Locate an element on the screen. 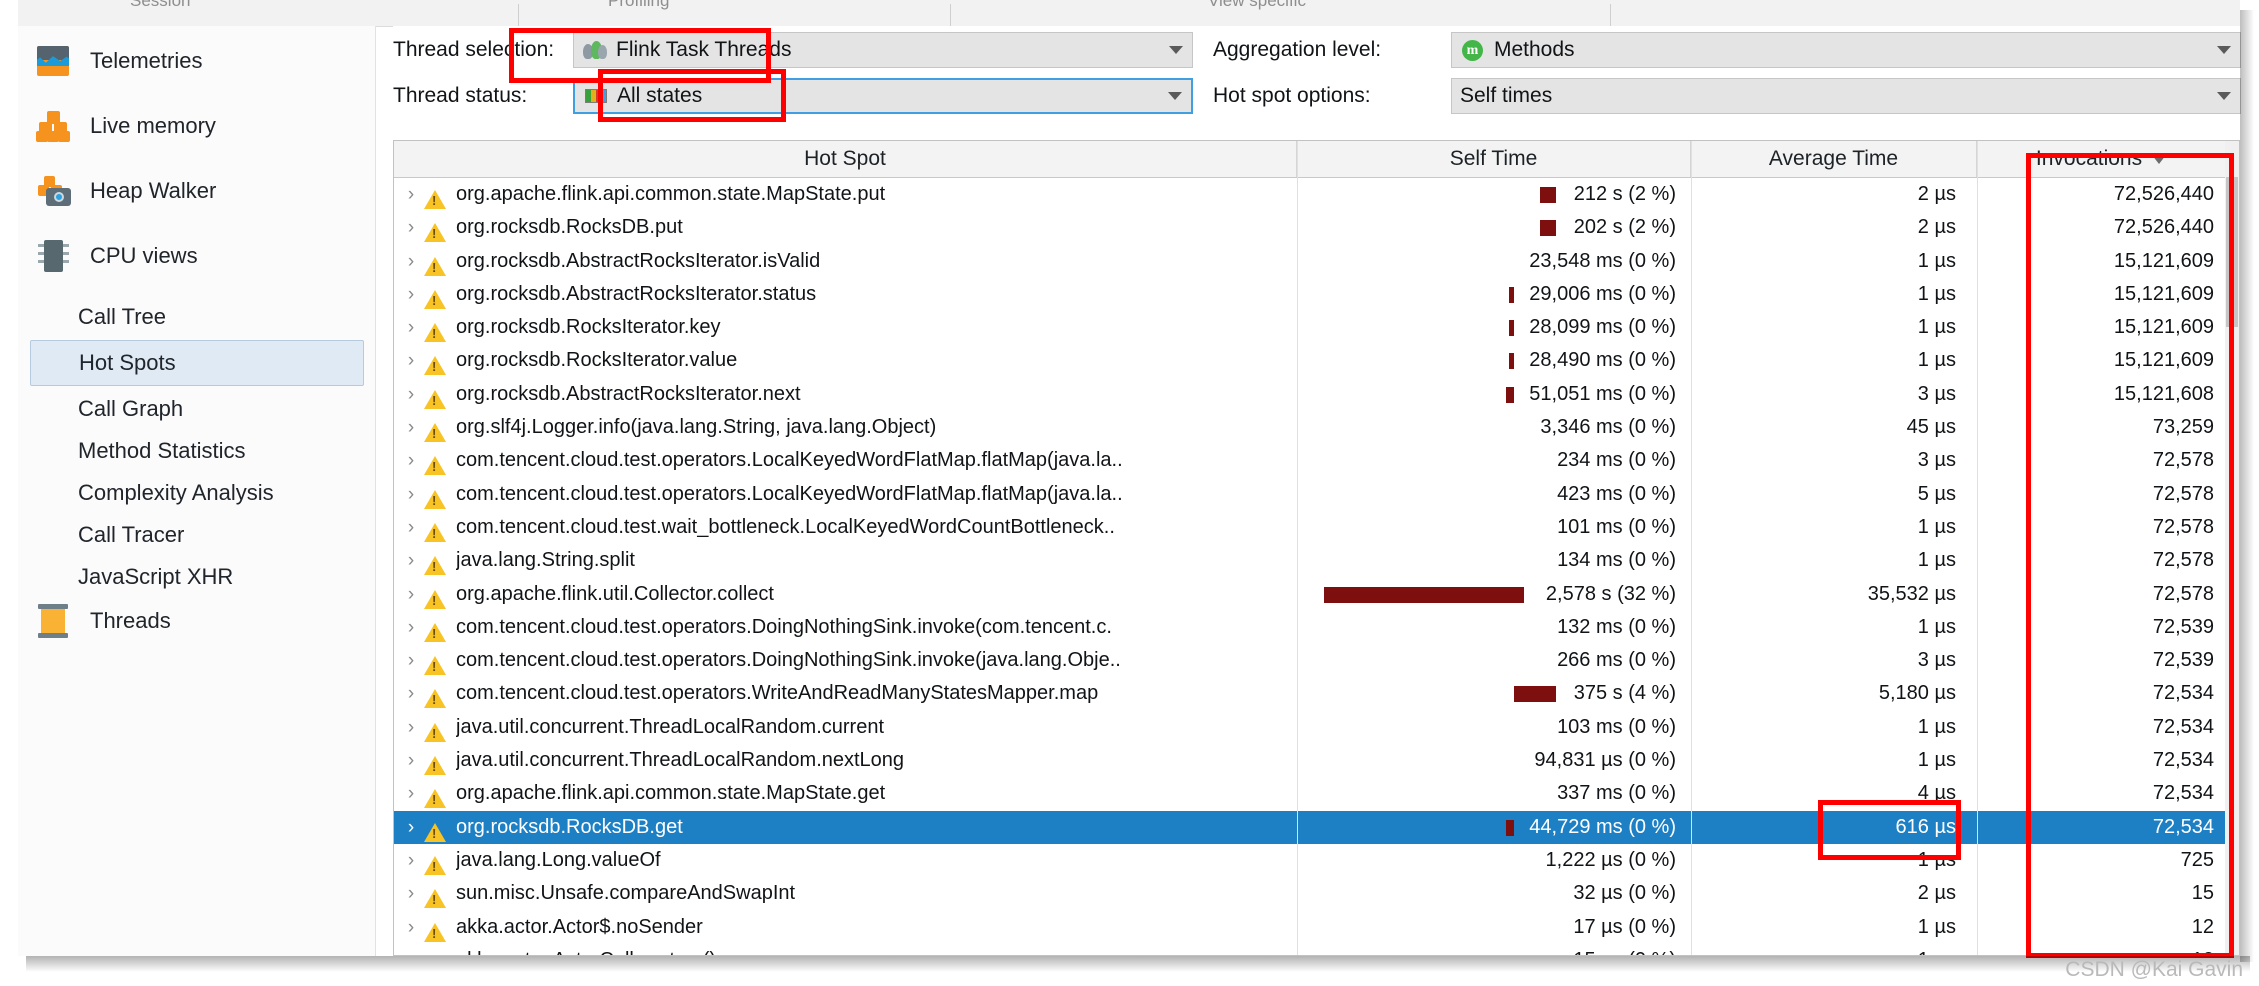 Image resolution: width=2259 pixels, height=986 pixels. column-header-average-time: Average Time is located at coordinates (1834, 159).